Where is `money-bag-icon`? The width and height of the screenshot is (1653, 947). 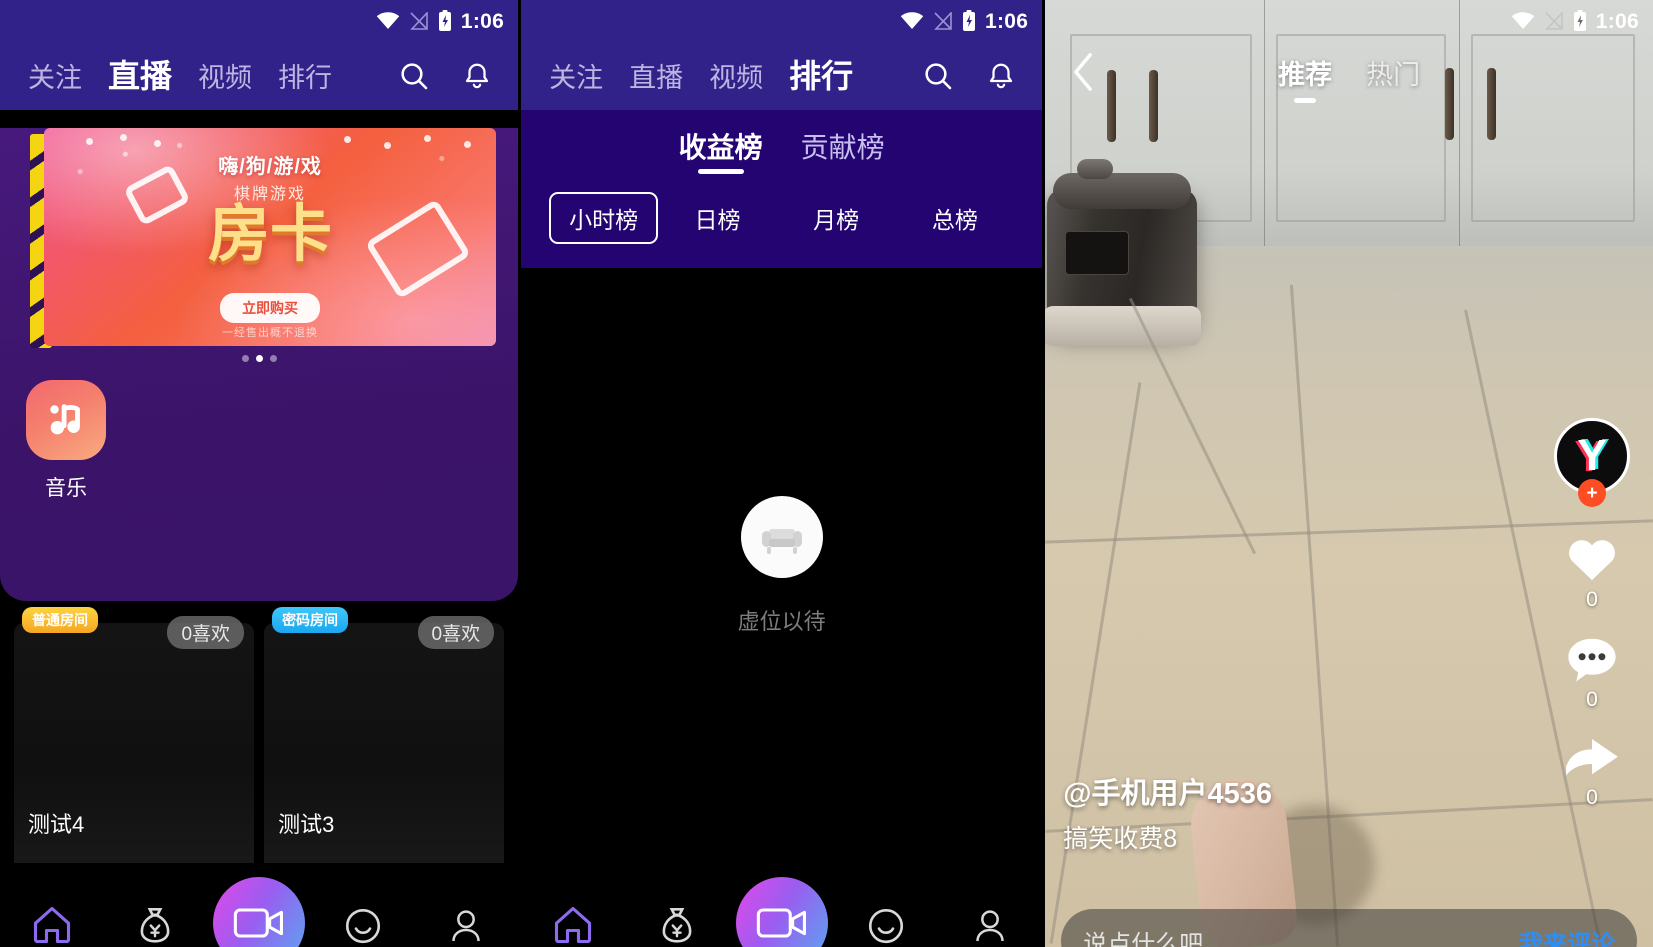
money-bag-icon is located at coordinates (155, 925).